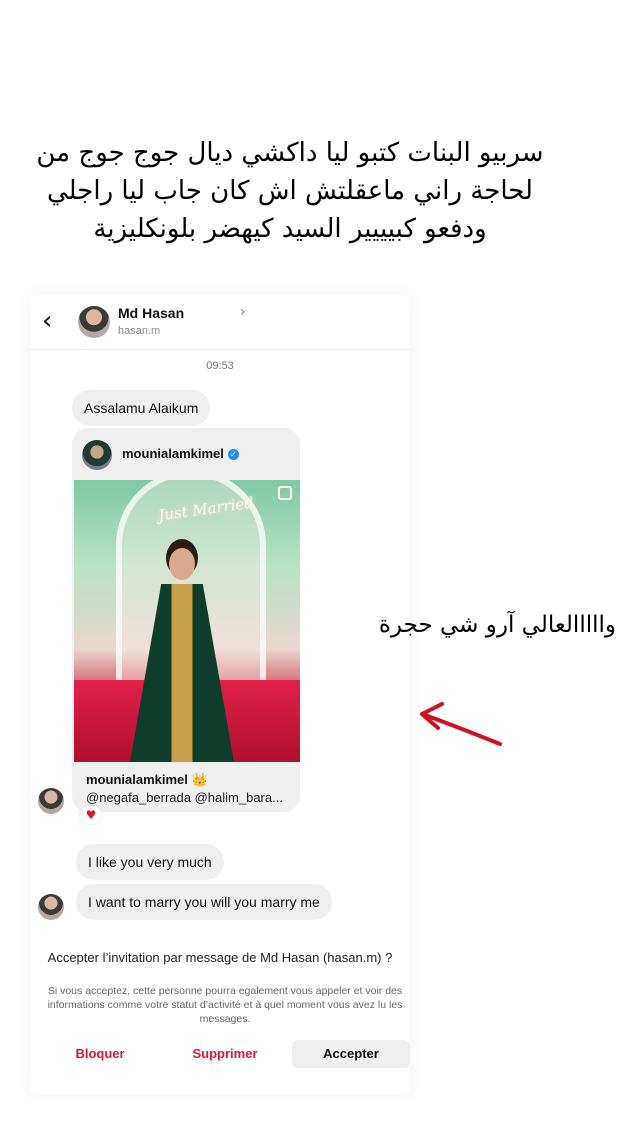 This screenshot has width=640, height=1136. I want to click on avatar, so click(94, 322).